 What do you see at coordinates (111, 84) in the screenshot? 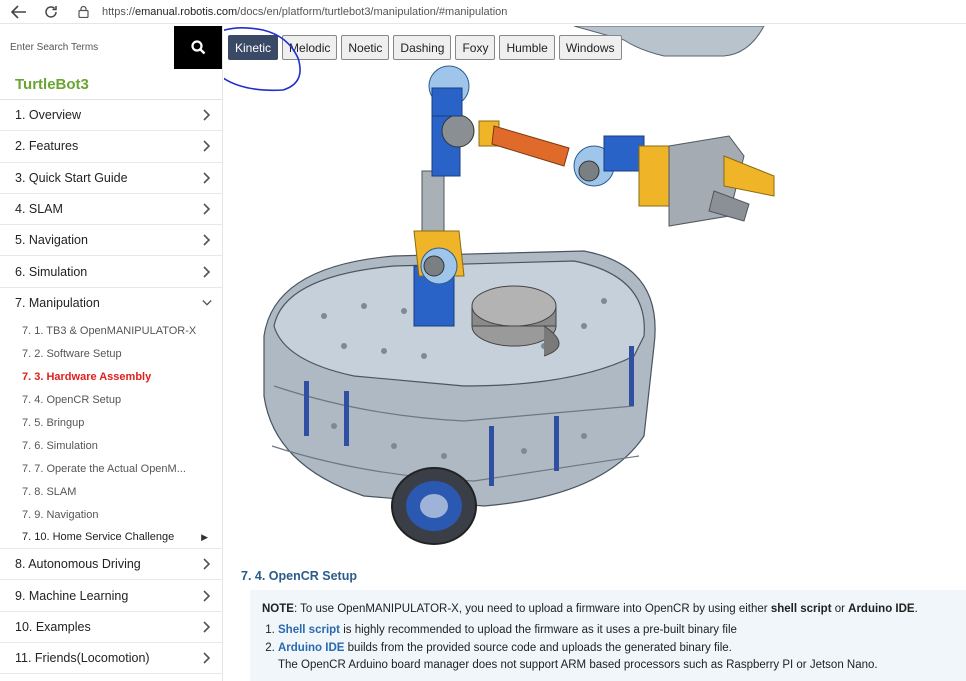
I see `sidebar-brand: TurtleBot3` at bounding box center [111, 84].